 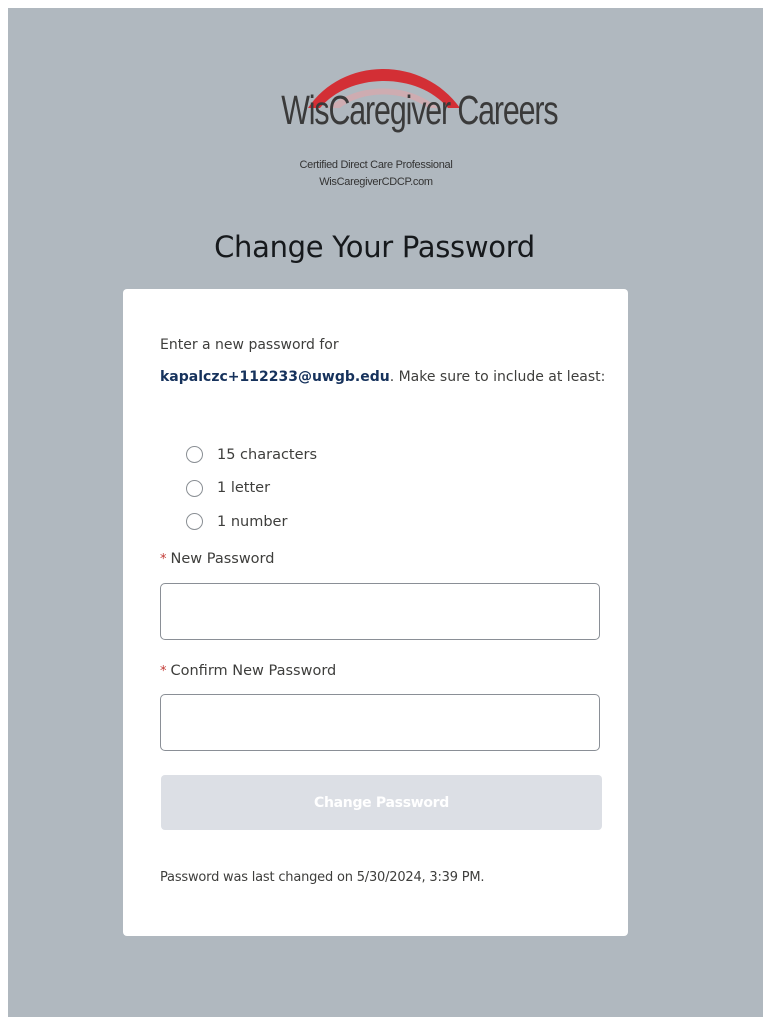 I want to click on requirement-item: 1 number, so click(x=251, y=522).